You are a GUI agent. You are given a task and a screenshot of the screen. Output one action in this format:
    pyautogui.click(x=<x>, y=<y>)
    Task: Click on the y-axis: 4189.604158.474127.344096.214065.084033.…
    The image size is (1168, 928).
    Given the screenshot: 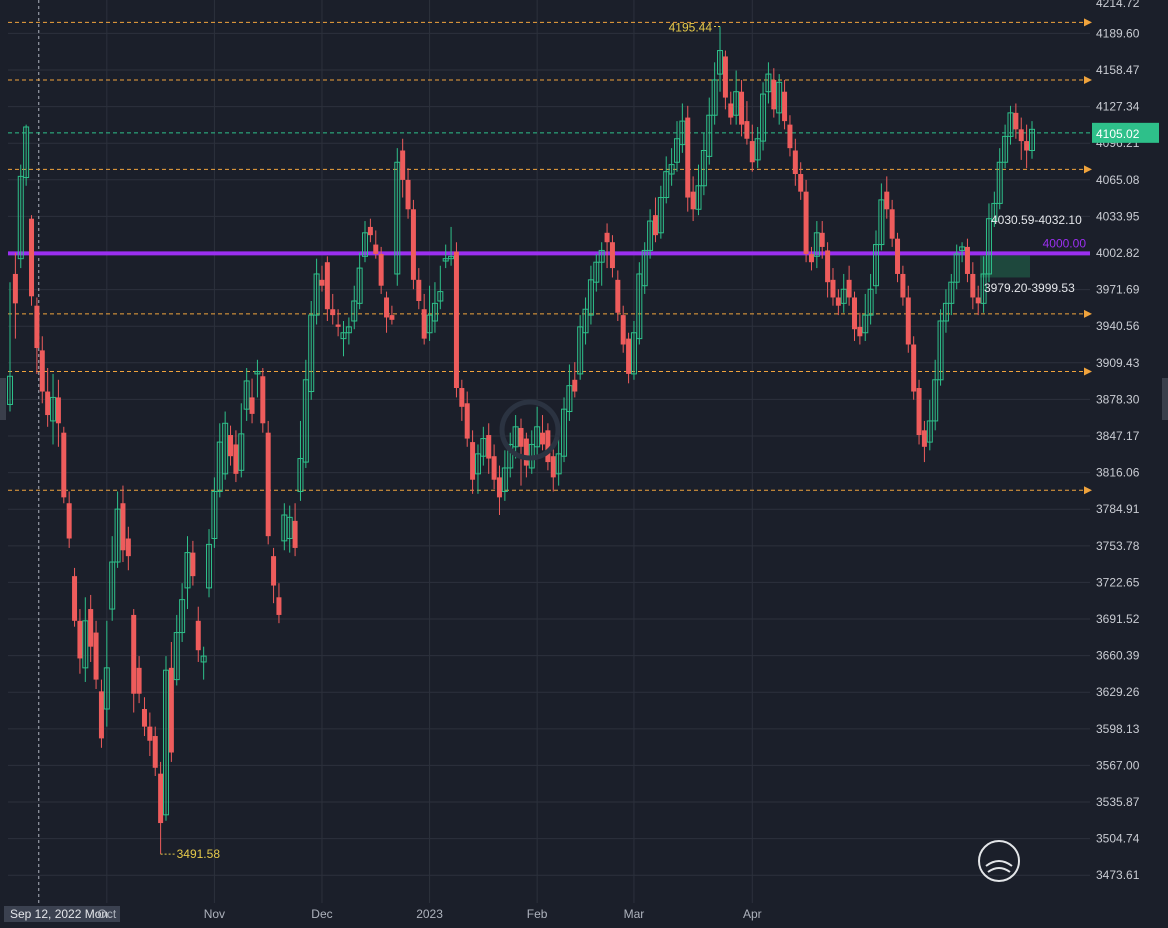 What is the action you would take?
    pyautogui.click(x=1125, y=441)
    